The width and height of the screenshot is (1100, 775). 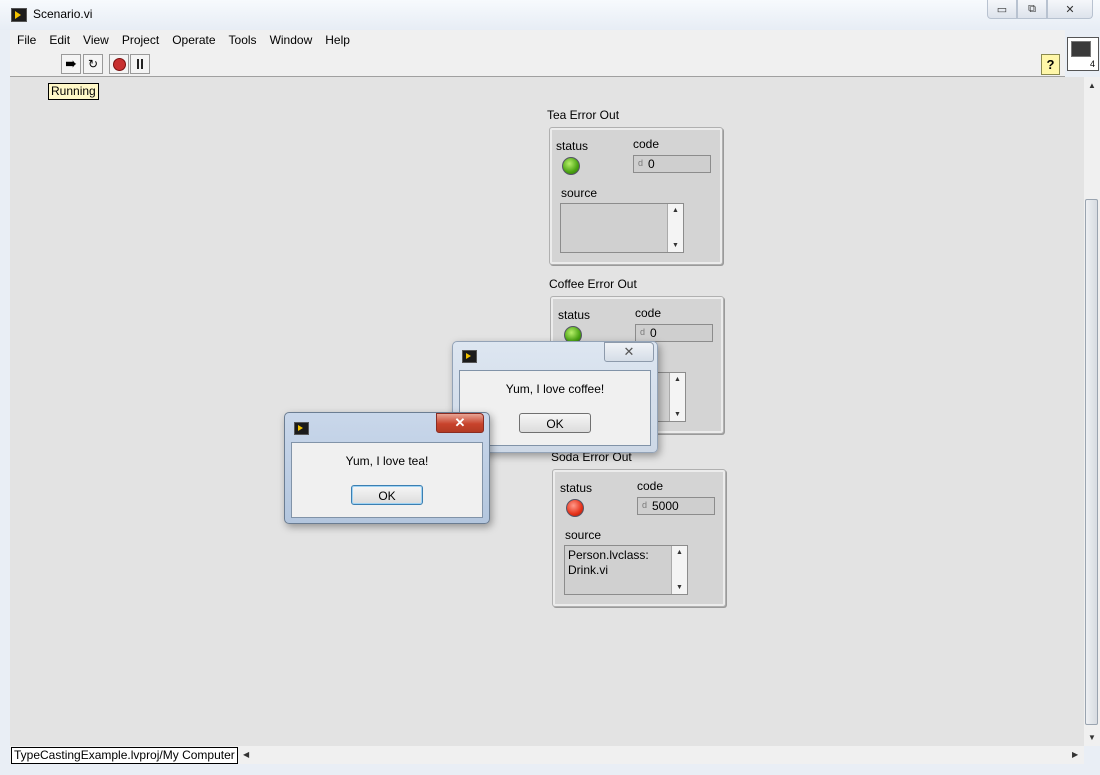 I want to click on dialog-message: Yum, I love coffee!, so click(x=555, y=389).